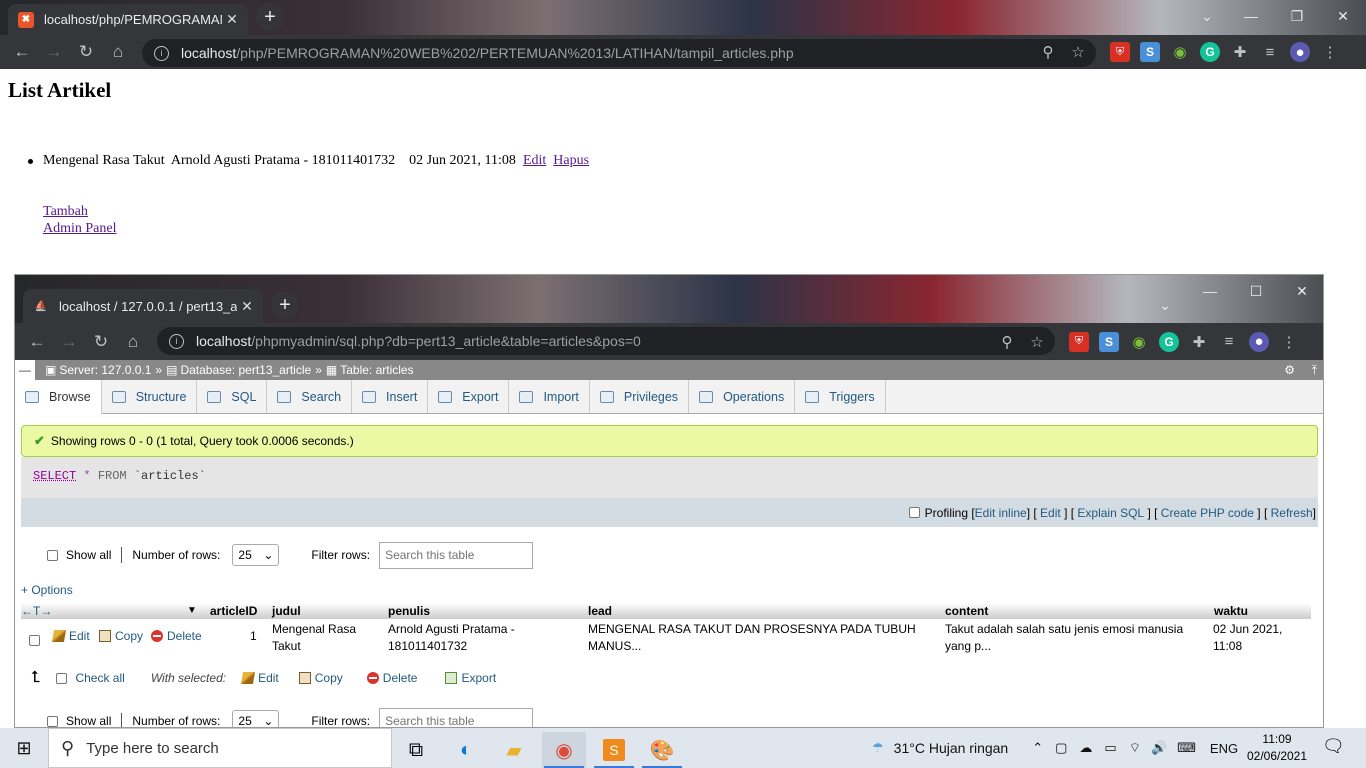  I want to click on clock: 11:09 02/06/2021, so click(1277, 748).